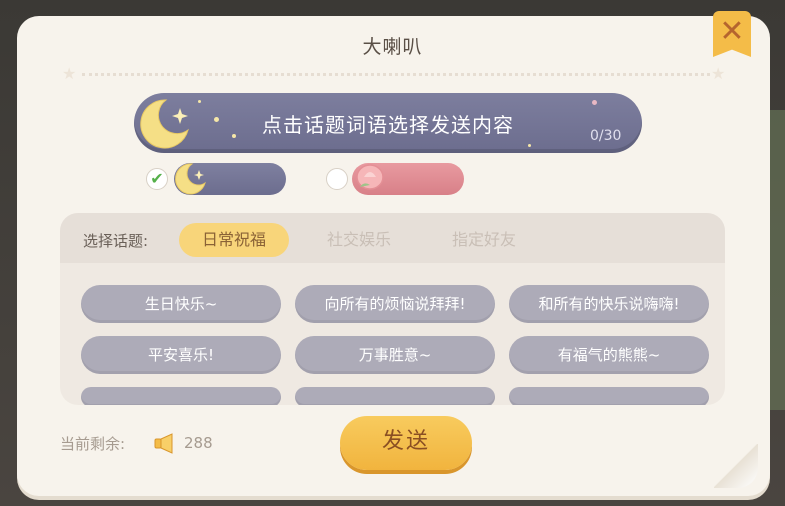  What do you see at coordinates (609, 304) in the screenshot?
I see `phrase-chip: 和所有的快乐说嗨嗨!` at bounding box center [609, 304].